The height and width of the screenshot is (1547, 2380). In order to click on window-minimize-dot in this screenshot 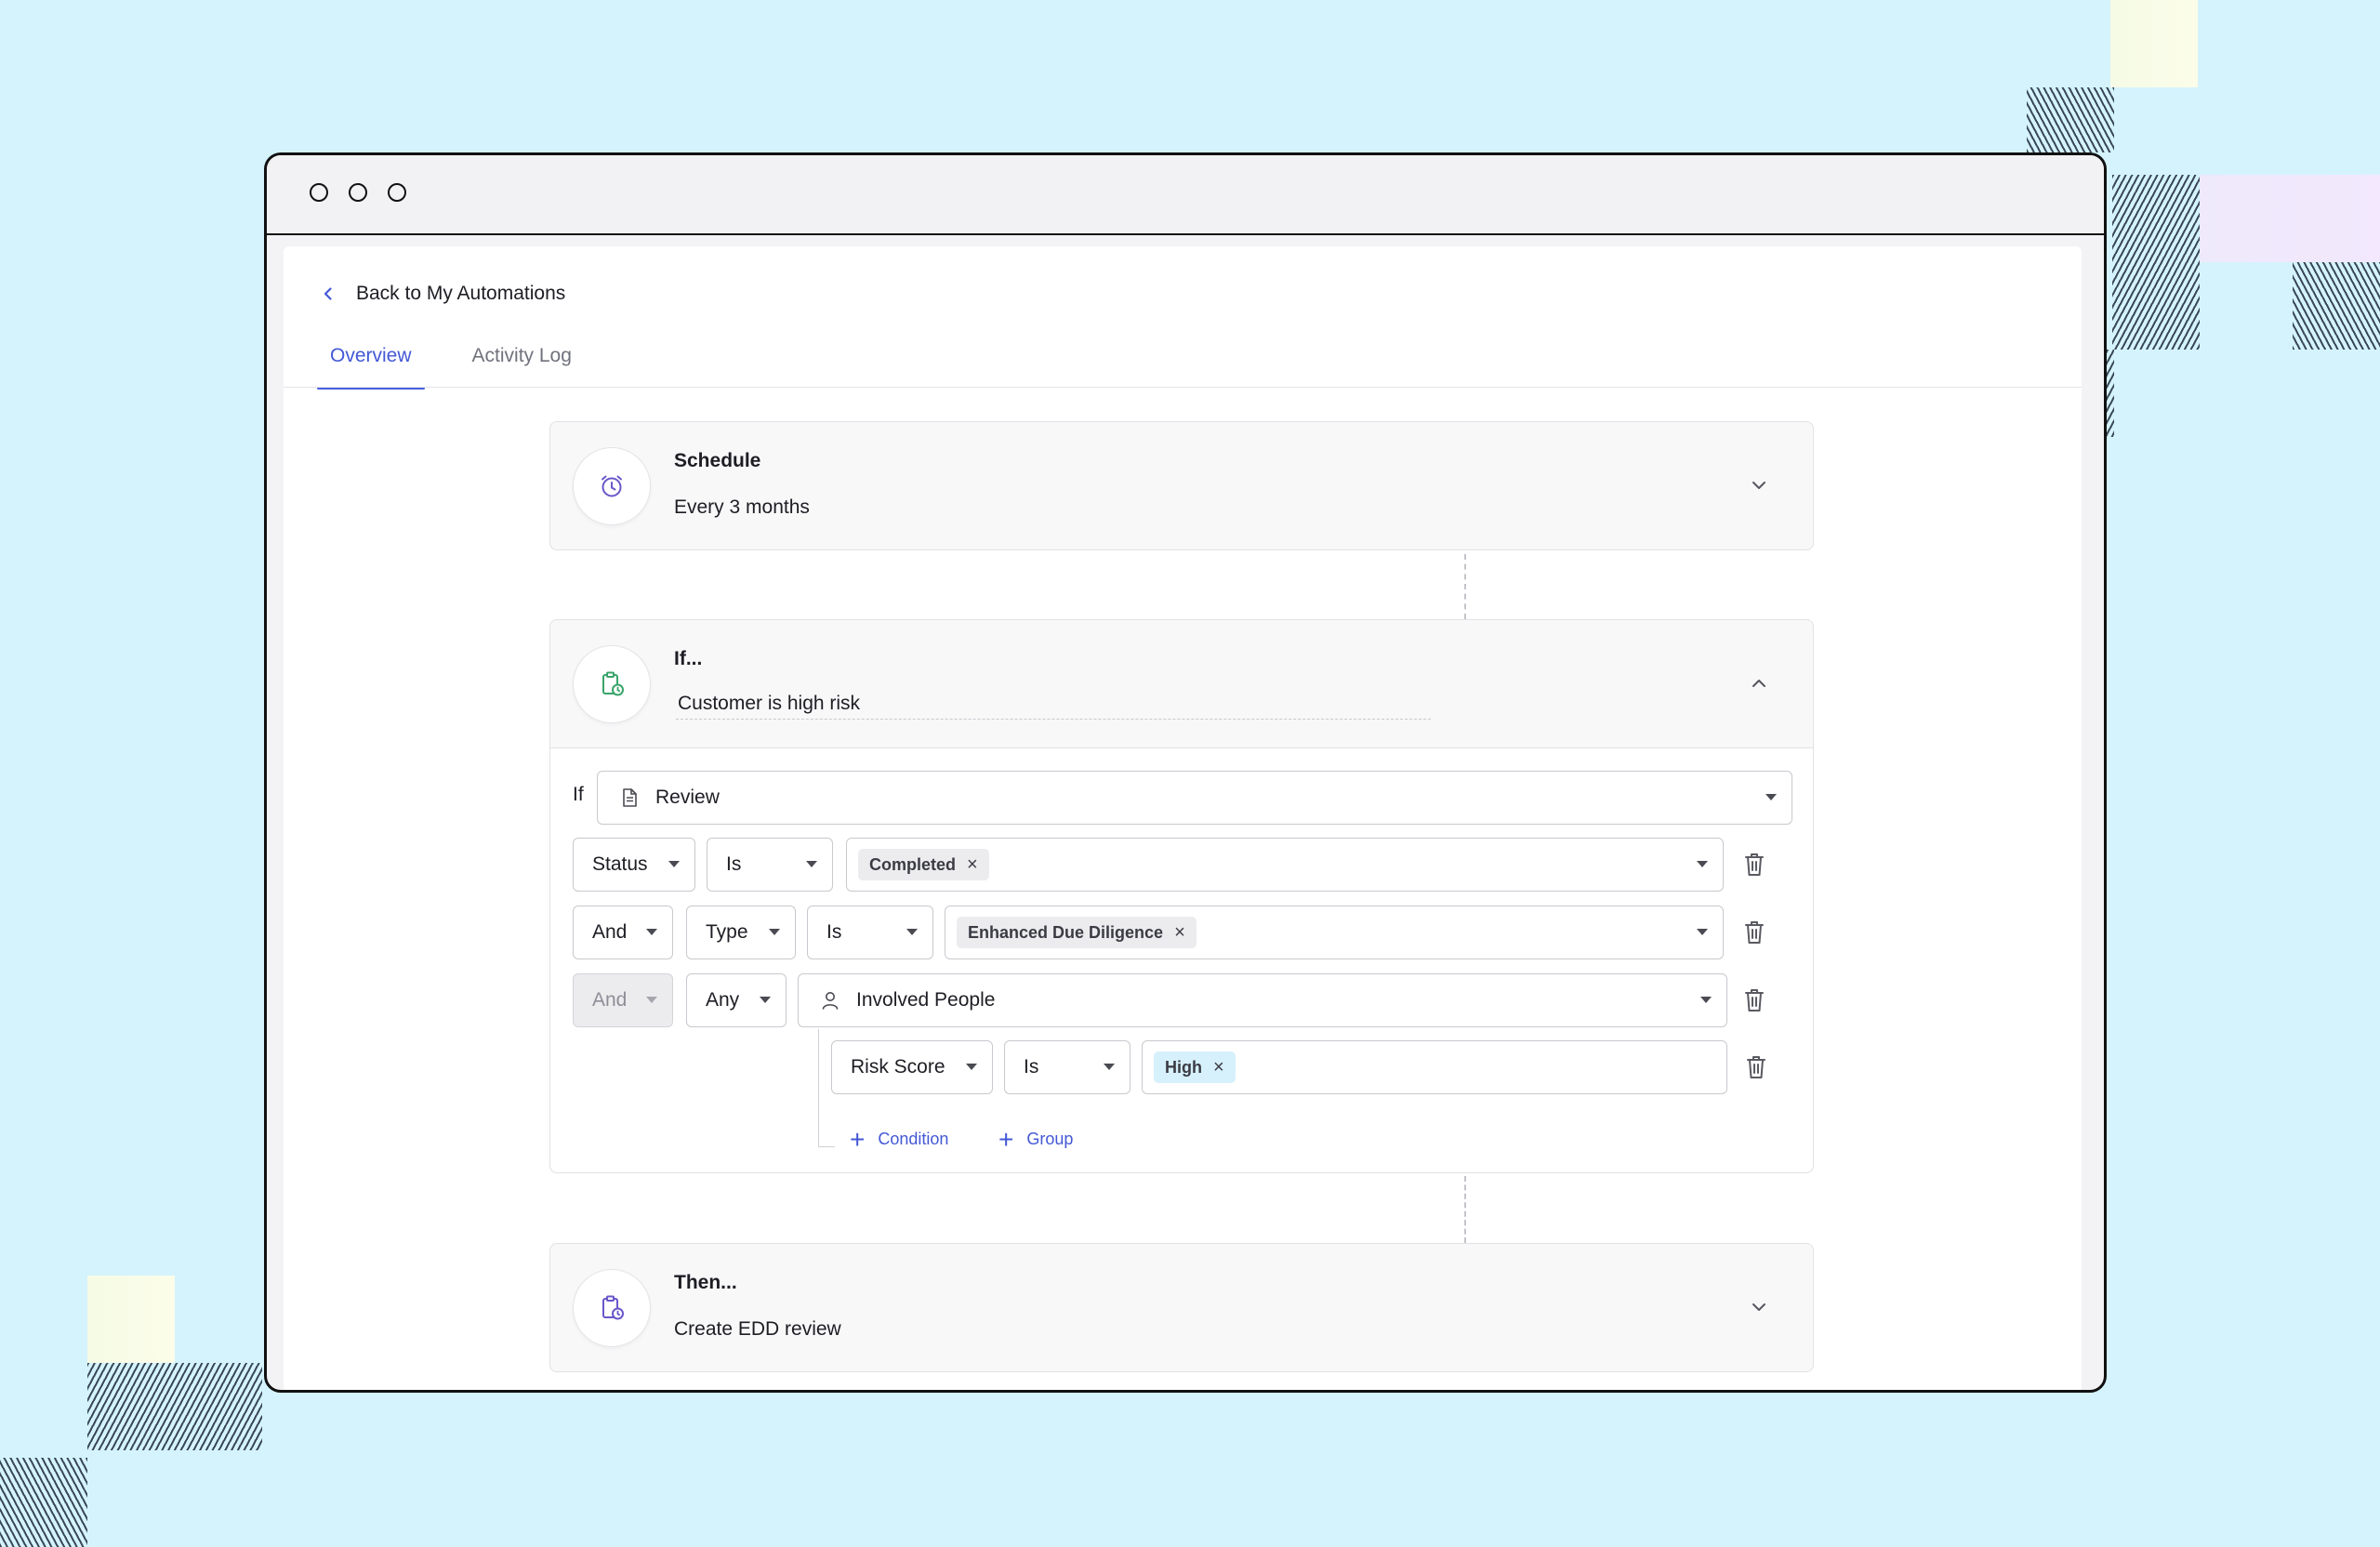, I will do `click(358, 192)`.